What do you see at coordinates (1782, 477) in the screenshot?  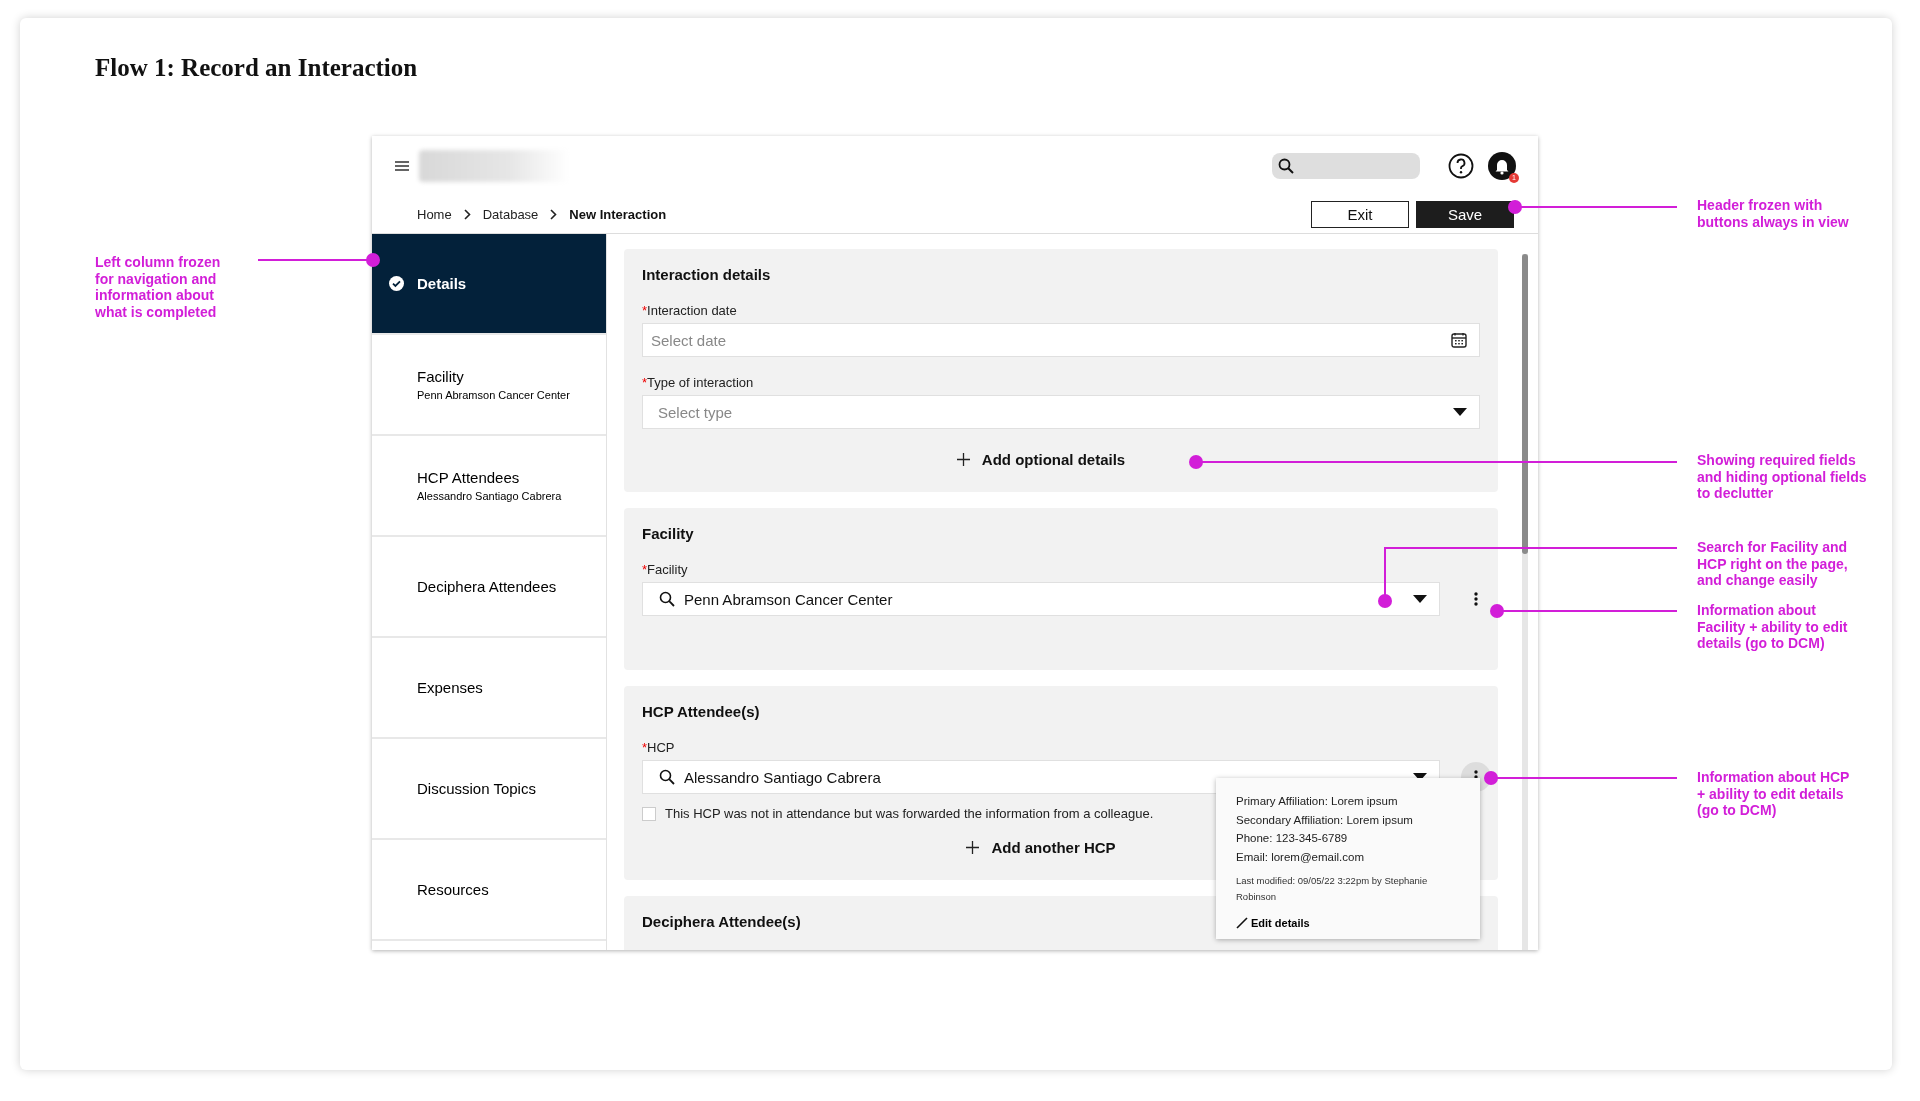 I see `annotation-text: Showing required fields and hiding optional fields to declutter` at bounding box center [1782, 477].